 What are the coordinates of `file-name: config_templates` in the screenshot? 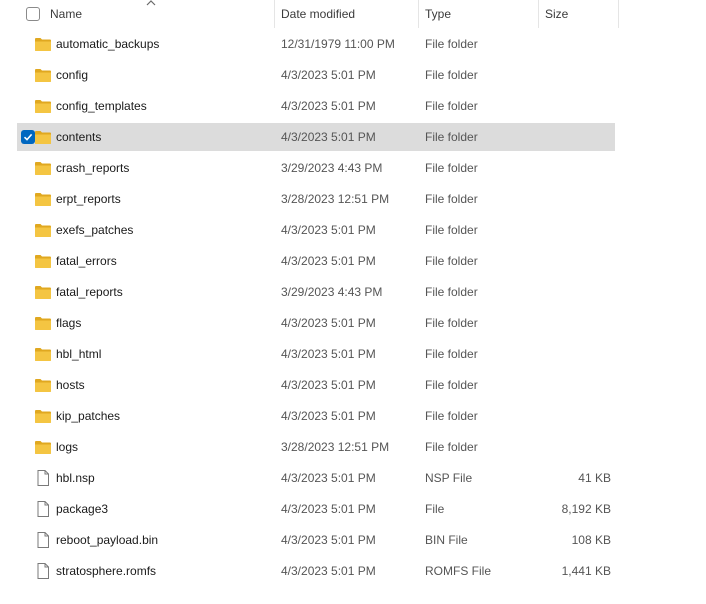 It's located at (101, 106).